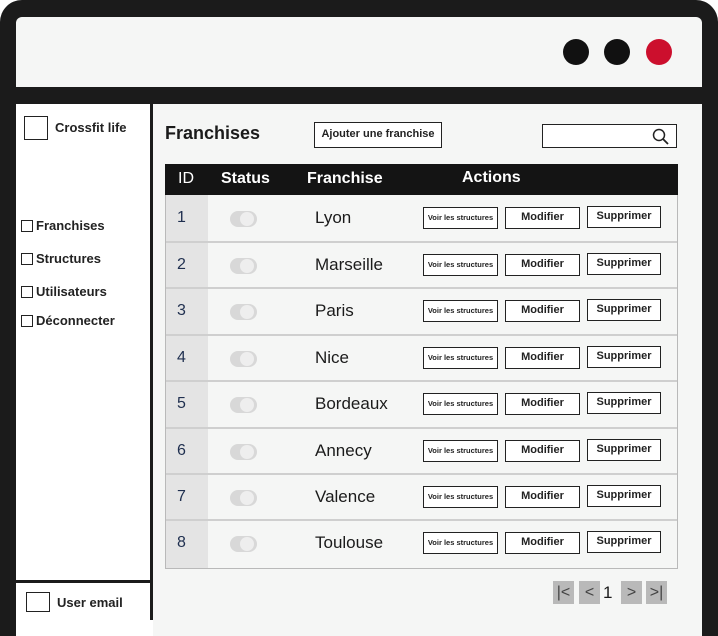 This screenshot has width=718, height=636. Describe the element at coordinates (659, 52) in the screenshot. I see `window-close-dot` at that location.